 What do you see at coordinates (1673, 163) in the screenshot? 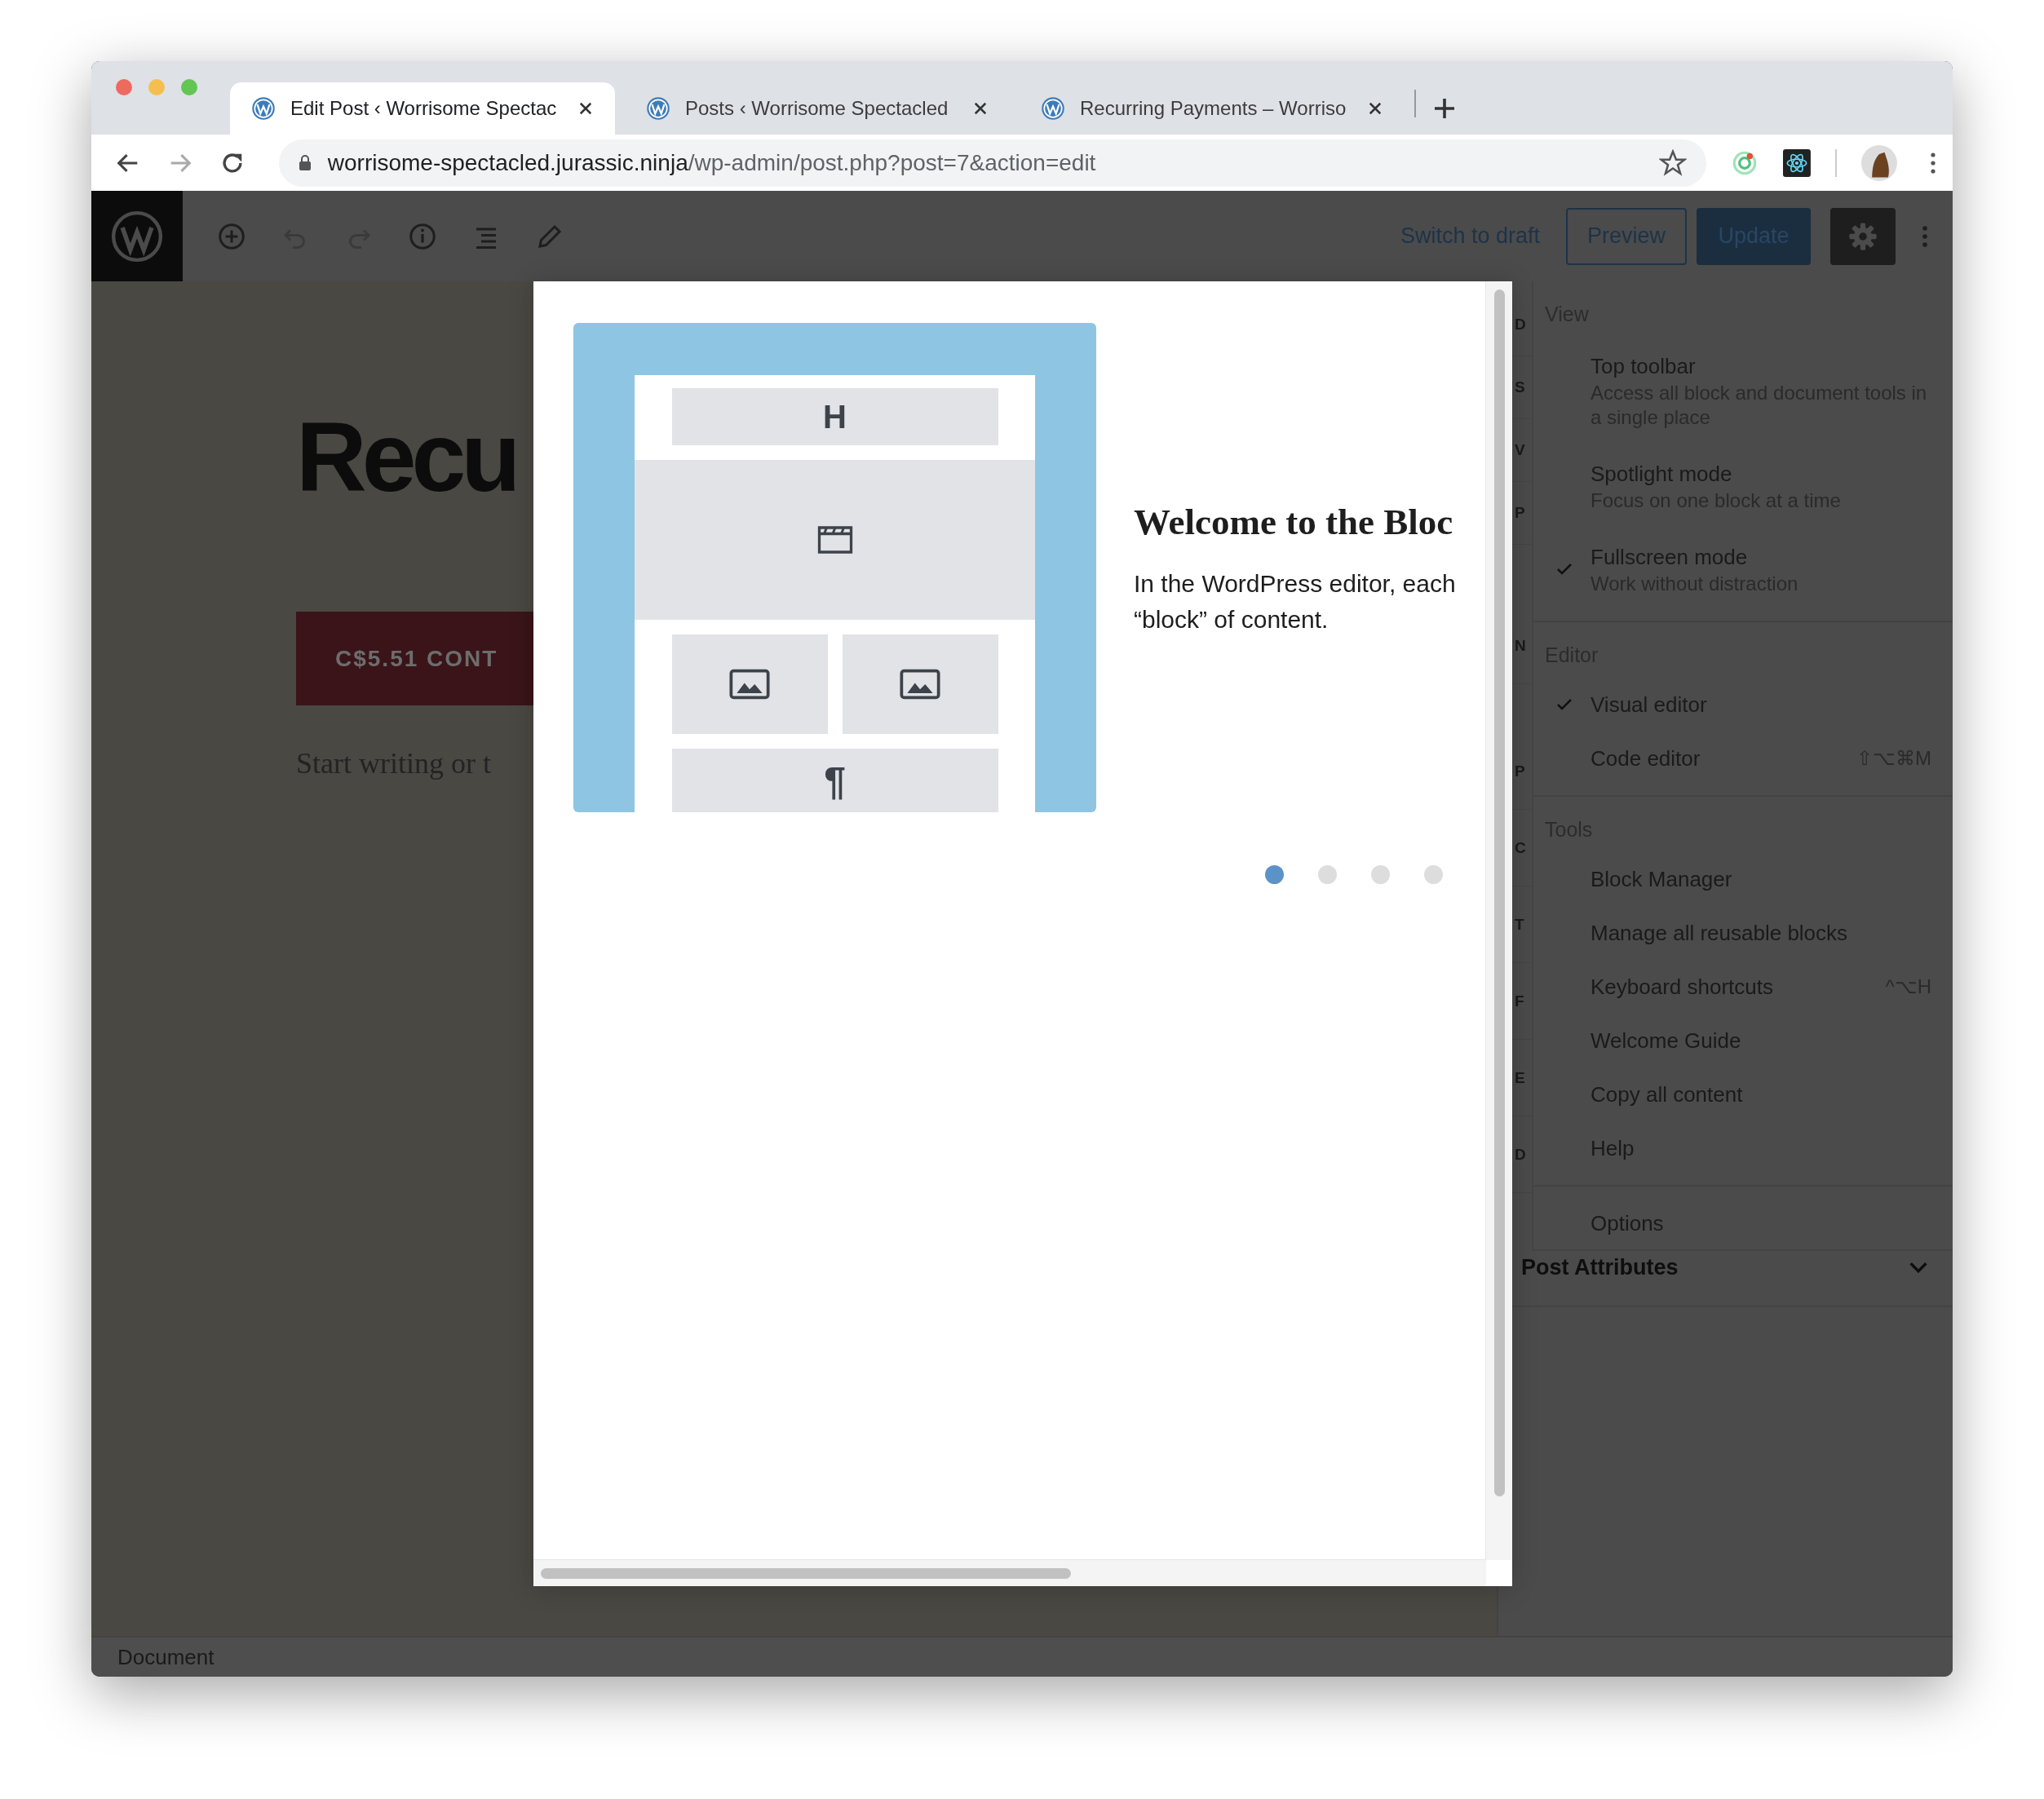
I see `star-icon` at bounding box center [1673, 163].